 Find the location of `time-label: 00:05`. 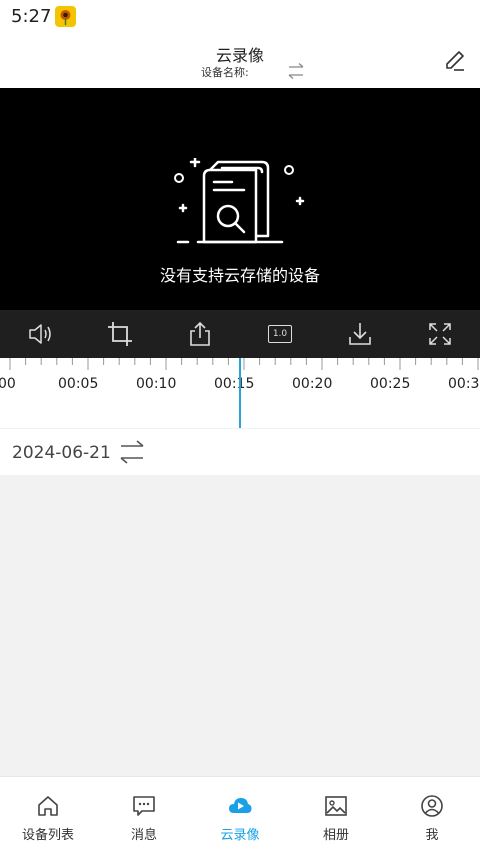

time-label: 00:05 is located at coordinates (78, 384).